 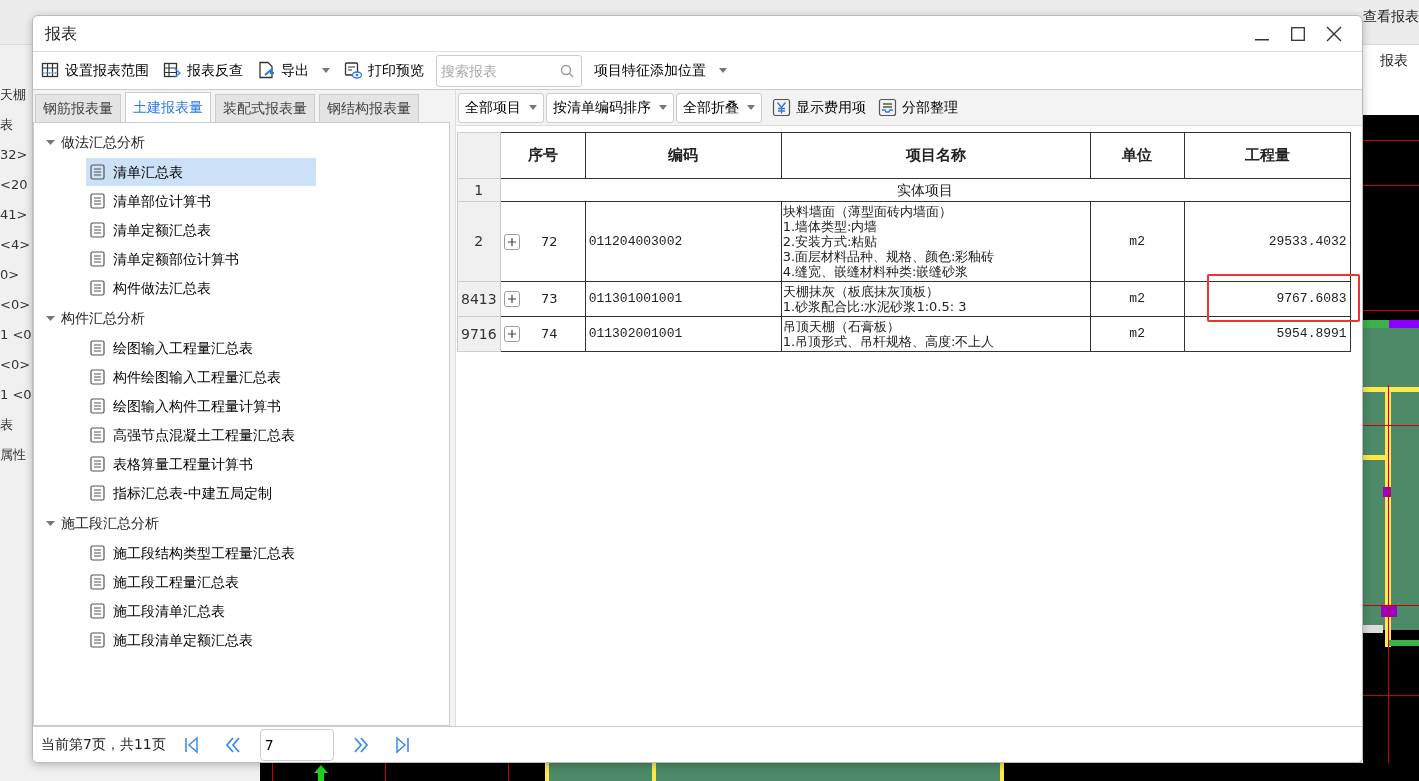 I want to click on minimize-icon, so click(x=1262, y=39).